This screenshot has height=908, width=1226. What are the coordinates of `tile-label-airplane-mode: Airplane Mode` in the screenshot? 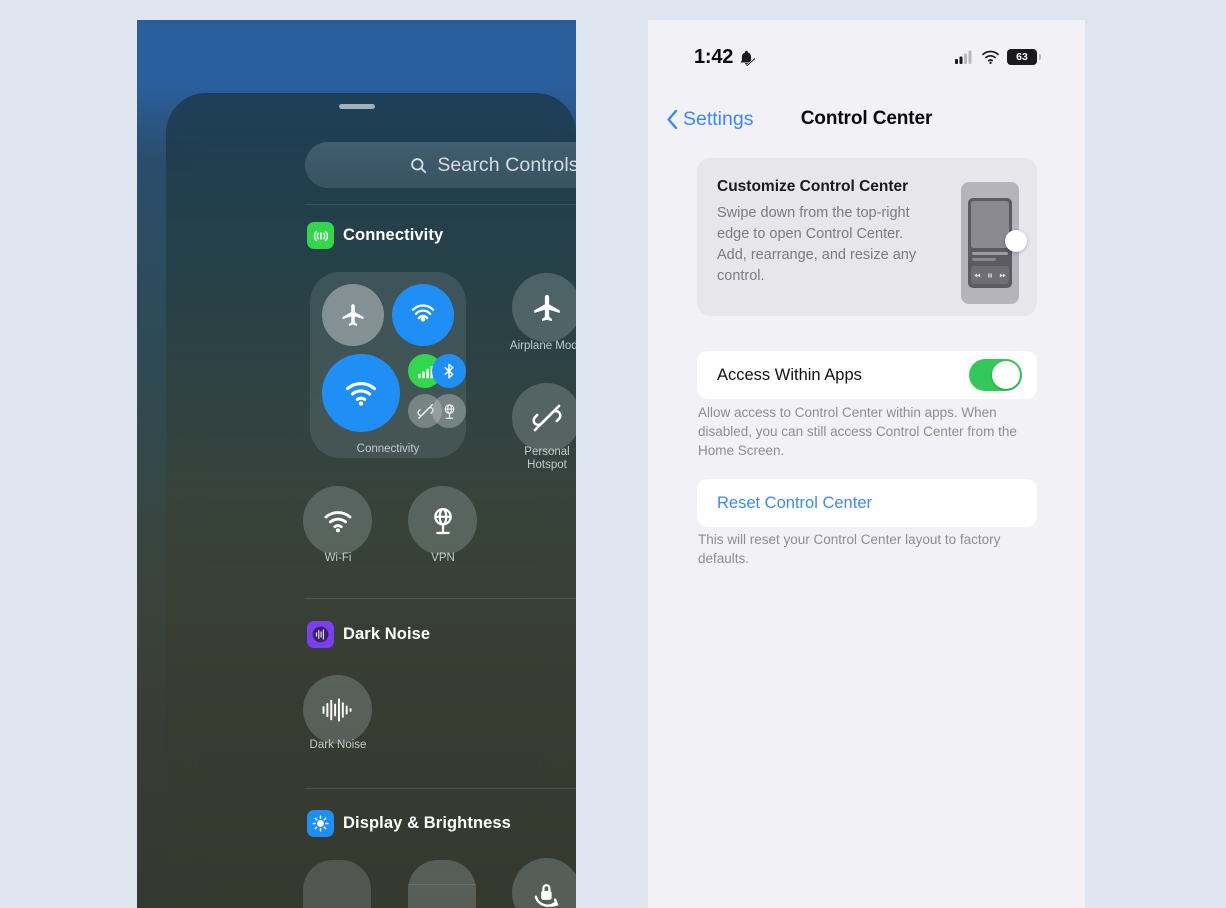 It's located at (542, 346).